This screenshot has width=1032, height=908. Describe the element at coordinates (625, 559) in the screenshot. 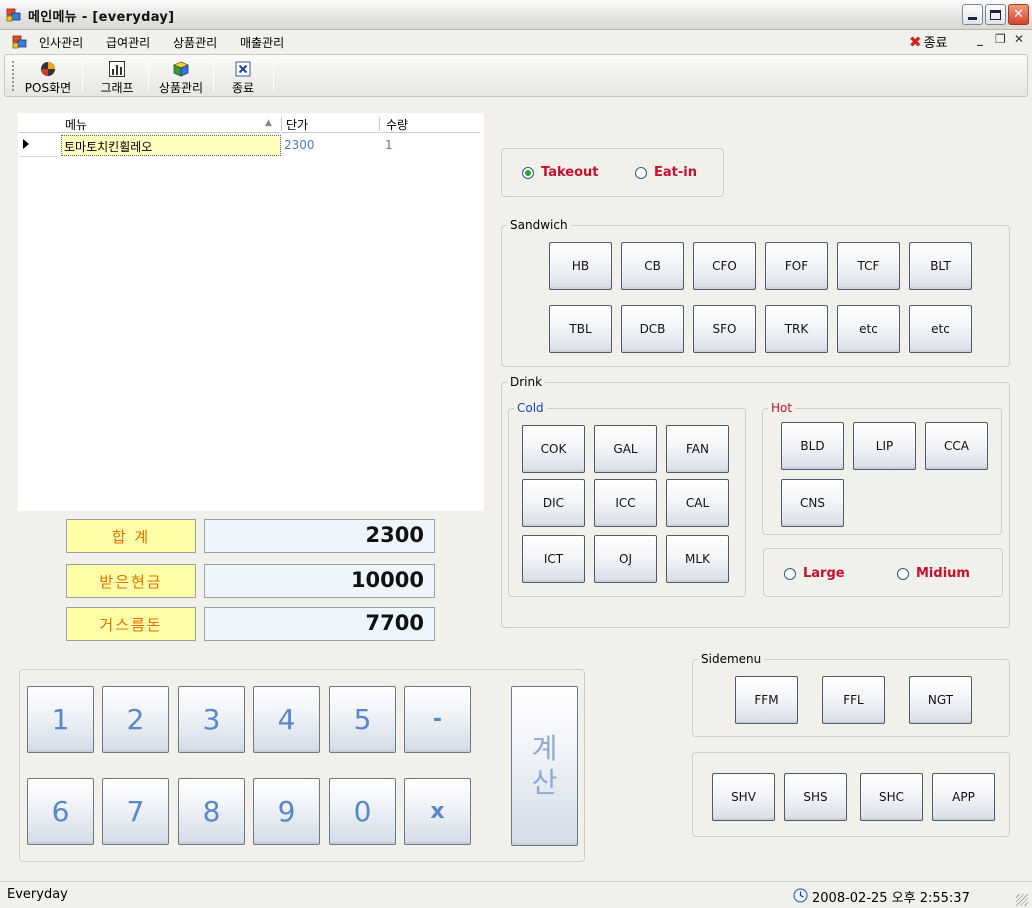

I see `drink-oj-button: OJ` at that location.